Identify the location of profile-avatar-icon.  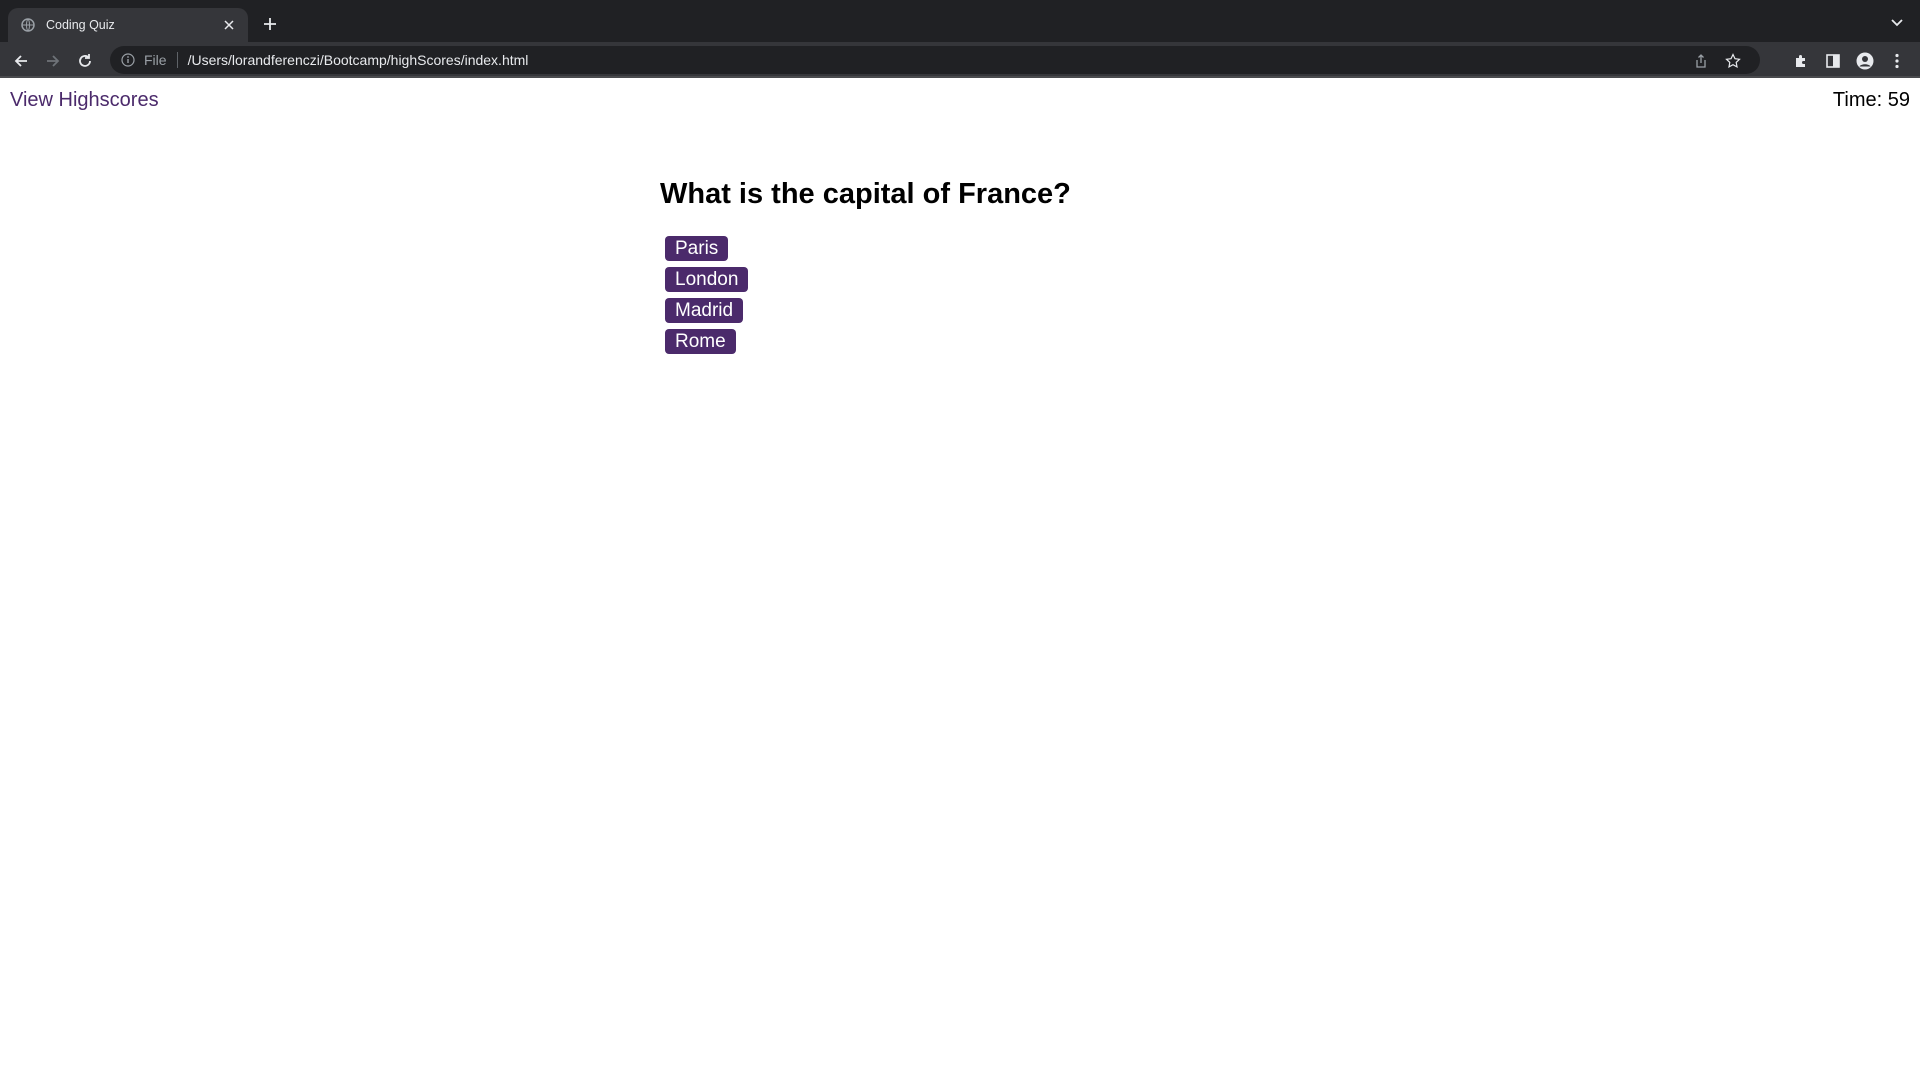
(1865, 61).